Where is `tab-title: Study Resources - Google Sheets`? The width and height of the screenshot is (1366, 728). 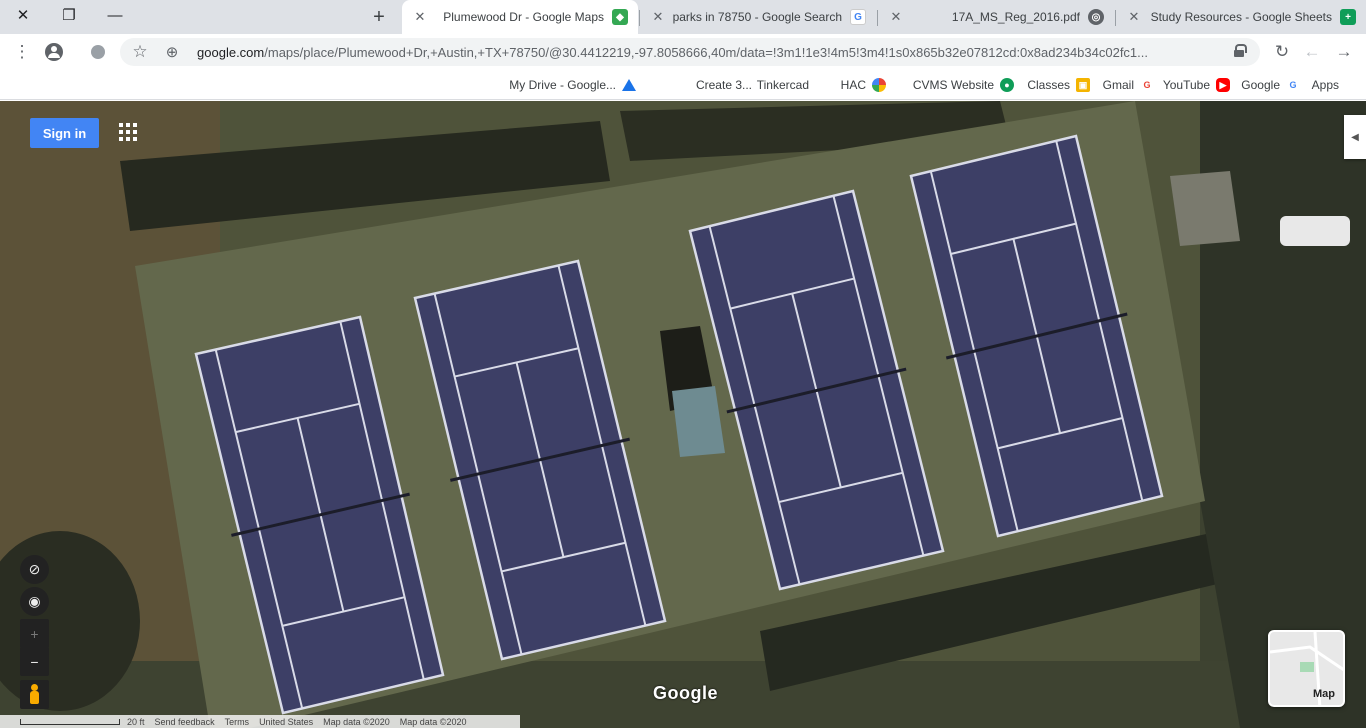 tab-title: Study Resources - Google Sheets is located at coordinates (1241, 17).